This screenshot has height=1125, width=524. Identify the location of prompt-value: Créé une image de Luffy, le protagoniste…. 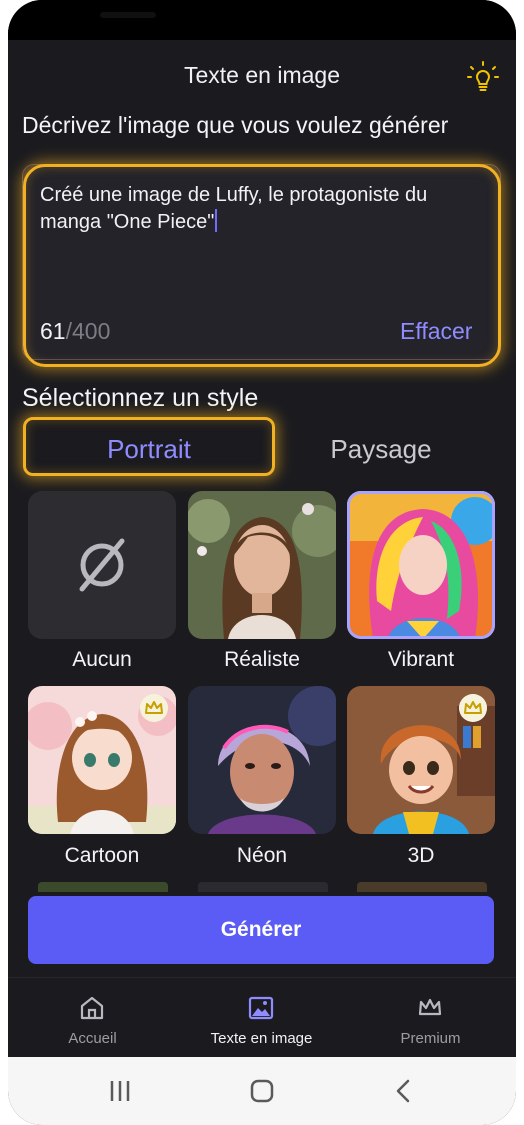
(234, 208).